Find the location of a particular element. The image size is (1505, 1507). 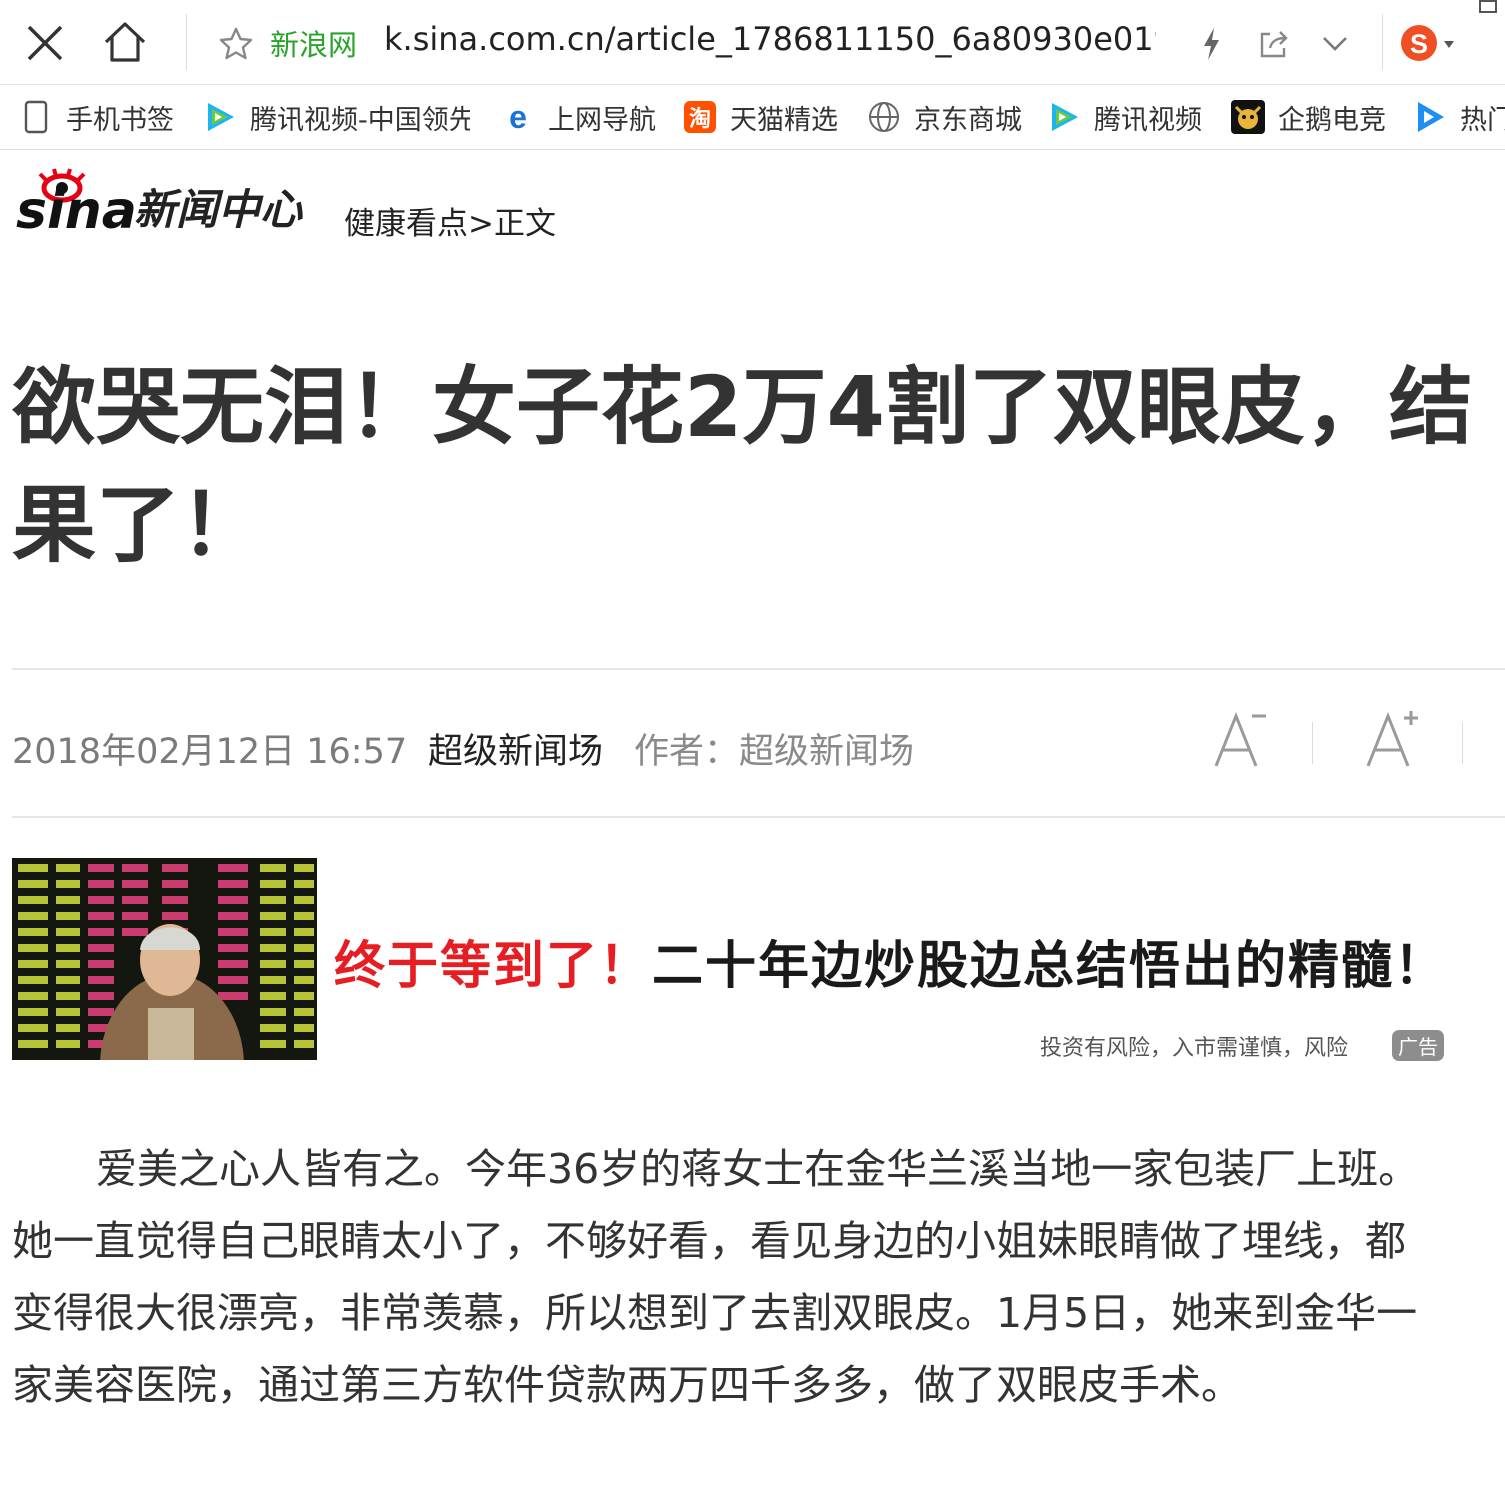

bookmark-label: 腾讯视频-中国领先 is located at coordinates (360, 120).